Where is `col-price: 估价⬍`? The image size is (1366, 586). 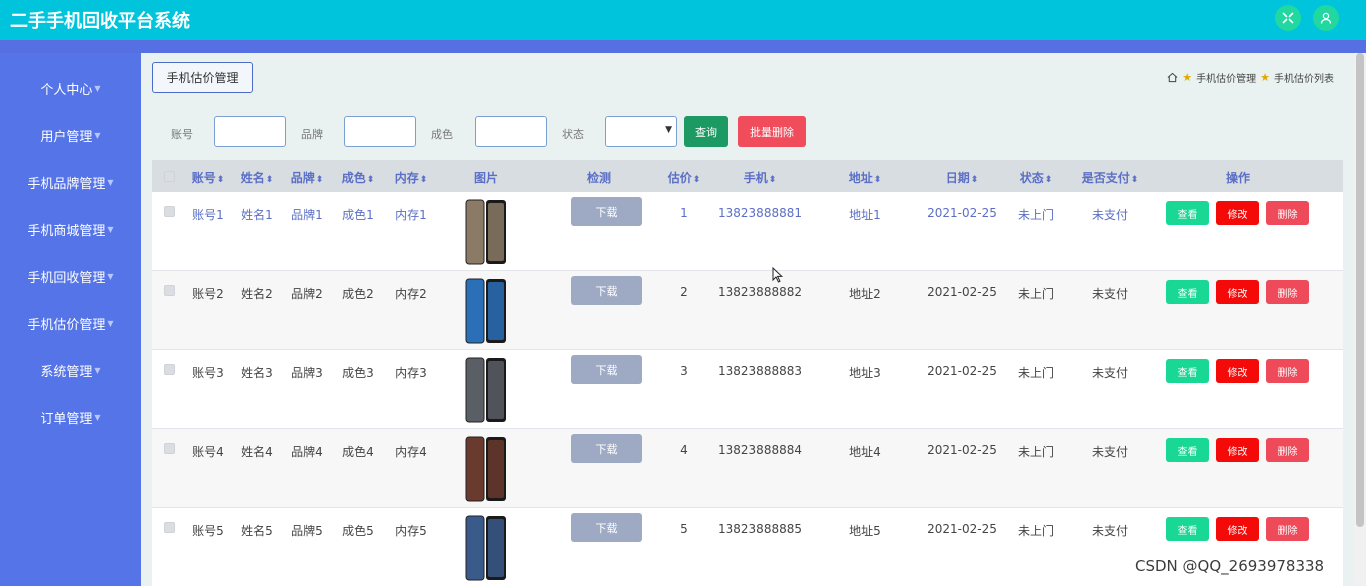 col-price: 估价⬍ is located at coordinates (684, 177).